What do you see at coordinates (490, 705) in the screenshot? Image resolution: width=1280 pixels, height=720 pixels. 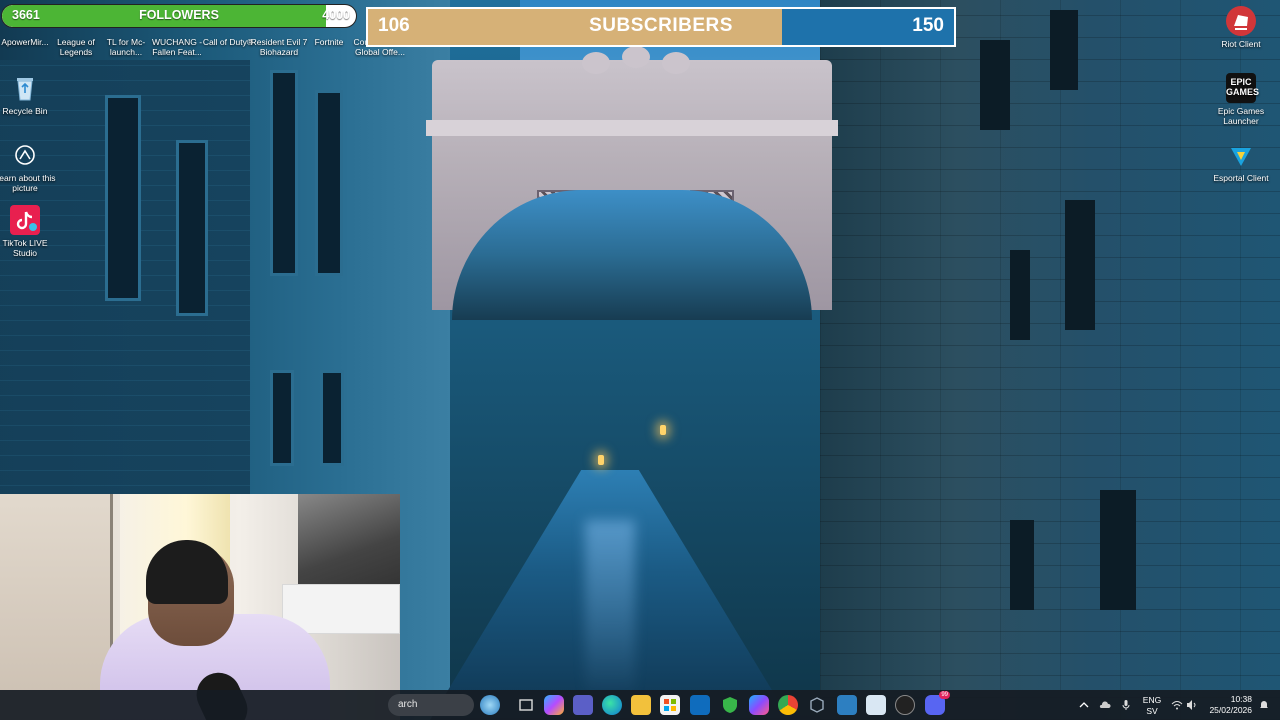 I see `search-animation-icon` at bounding box center [490, 705].